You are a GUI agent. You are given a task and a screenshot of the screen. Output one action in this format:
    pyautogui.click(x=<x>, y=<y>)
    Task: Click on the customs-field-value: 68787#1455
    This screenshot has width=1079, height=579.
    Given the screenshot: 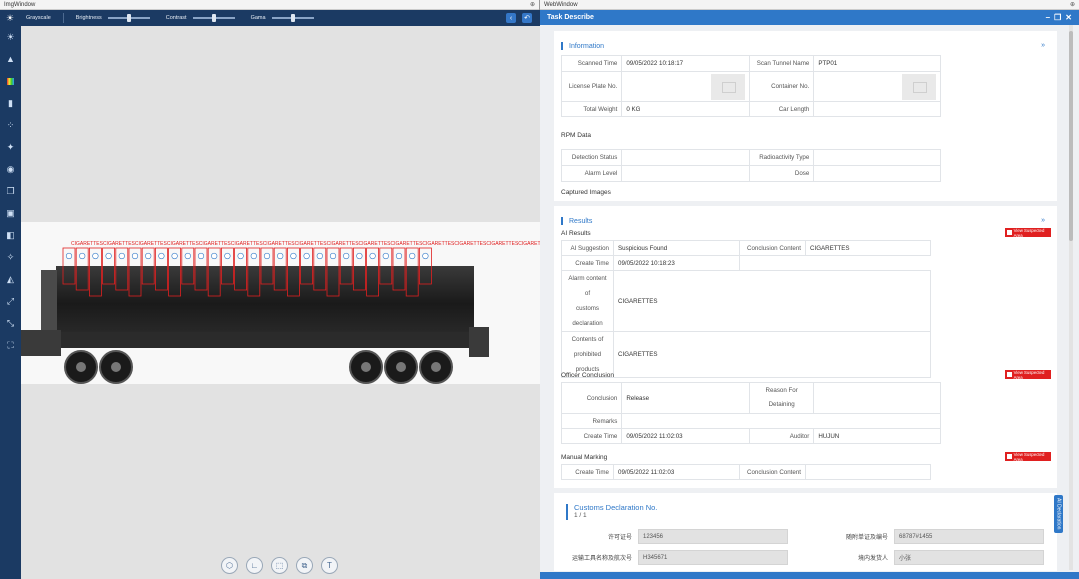 What is the action you would take?
    pyautogui.click(x=969, y=536)
    